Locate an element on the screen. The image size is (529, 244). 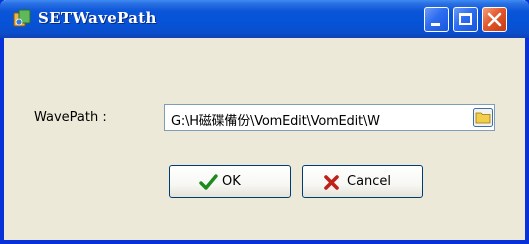
folder-icon is located at coordinates (483, 117).